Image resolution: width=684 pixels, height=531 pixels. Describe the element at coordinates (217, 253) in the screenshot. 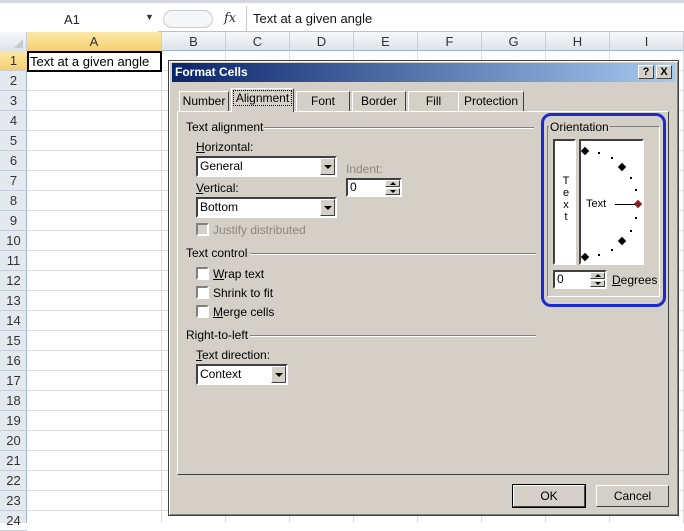

I see `text-control-heading: Text control` at that location.